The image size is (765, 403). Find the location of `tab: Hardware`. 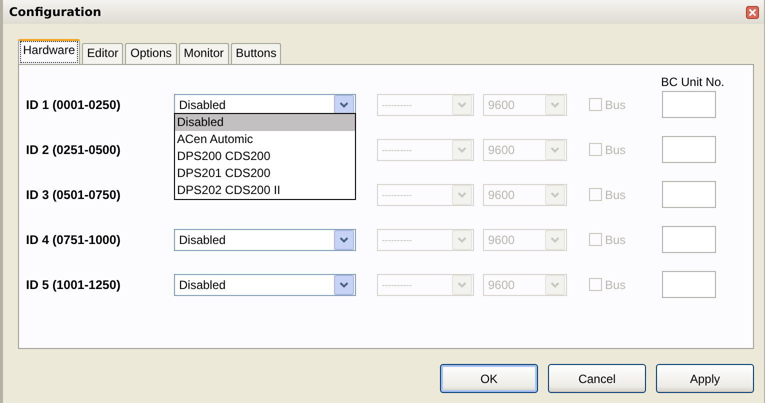

tab: Hardware is located at coordinates (49, 52).